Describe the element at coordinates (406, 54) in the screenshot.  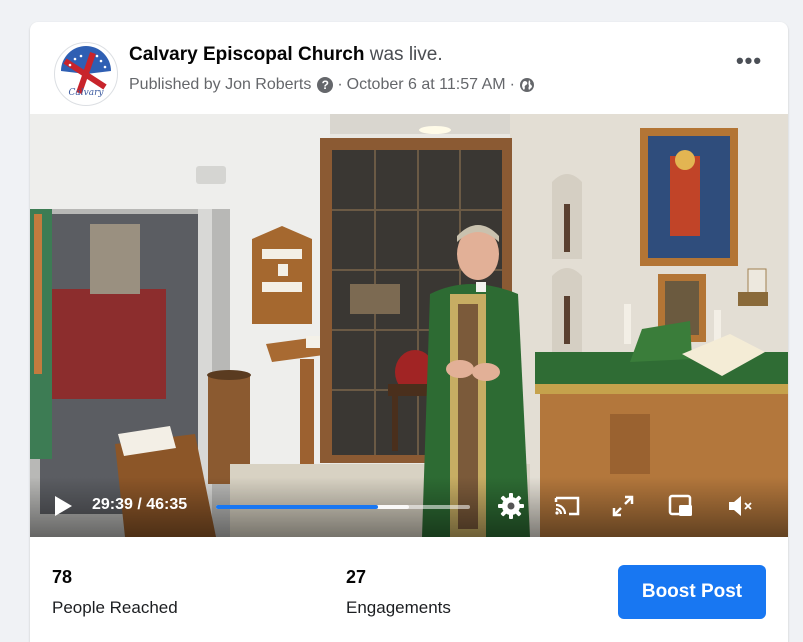
I see `live-status-text: was live.` at that location.